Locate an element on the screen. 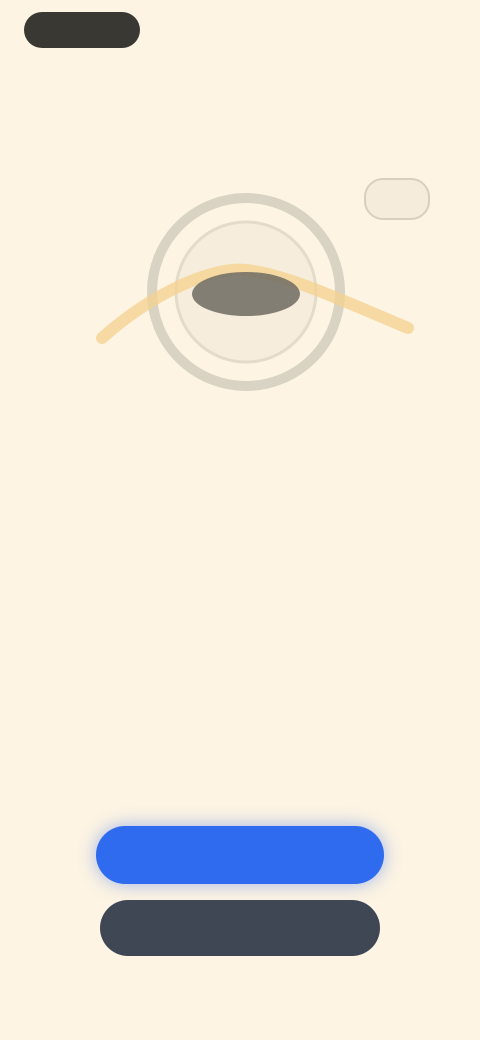 The image size is (480, 1040). illustration-center-label is located at coordinates (247, 294).